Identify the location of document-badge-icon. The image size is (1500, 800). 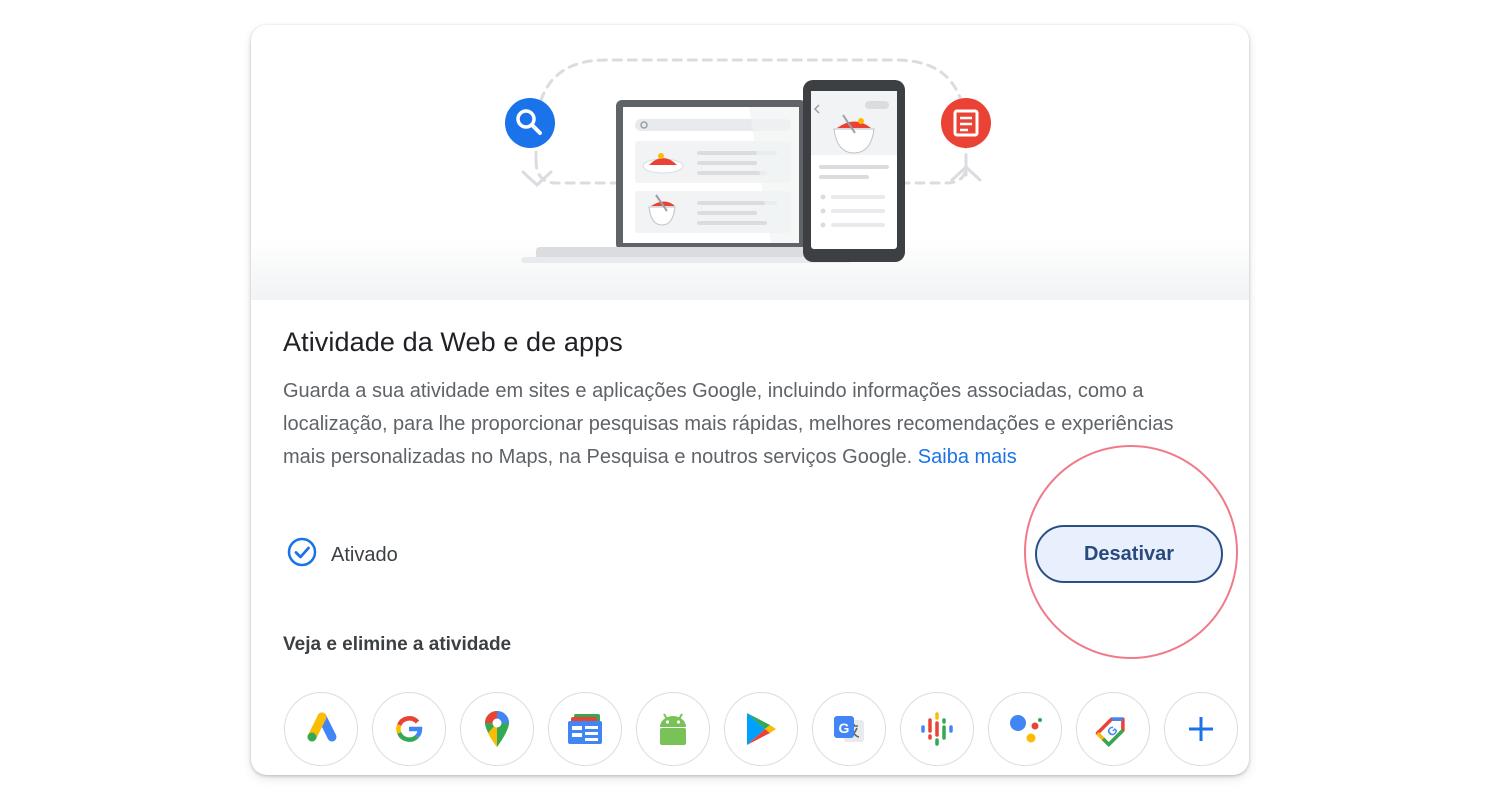
(966, 123).